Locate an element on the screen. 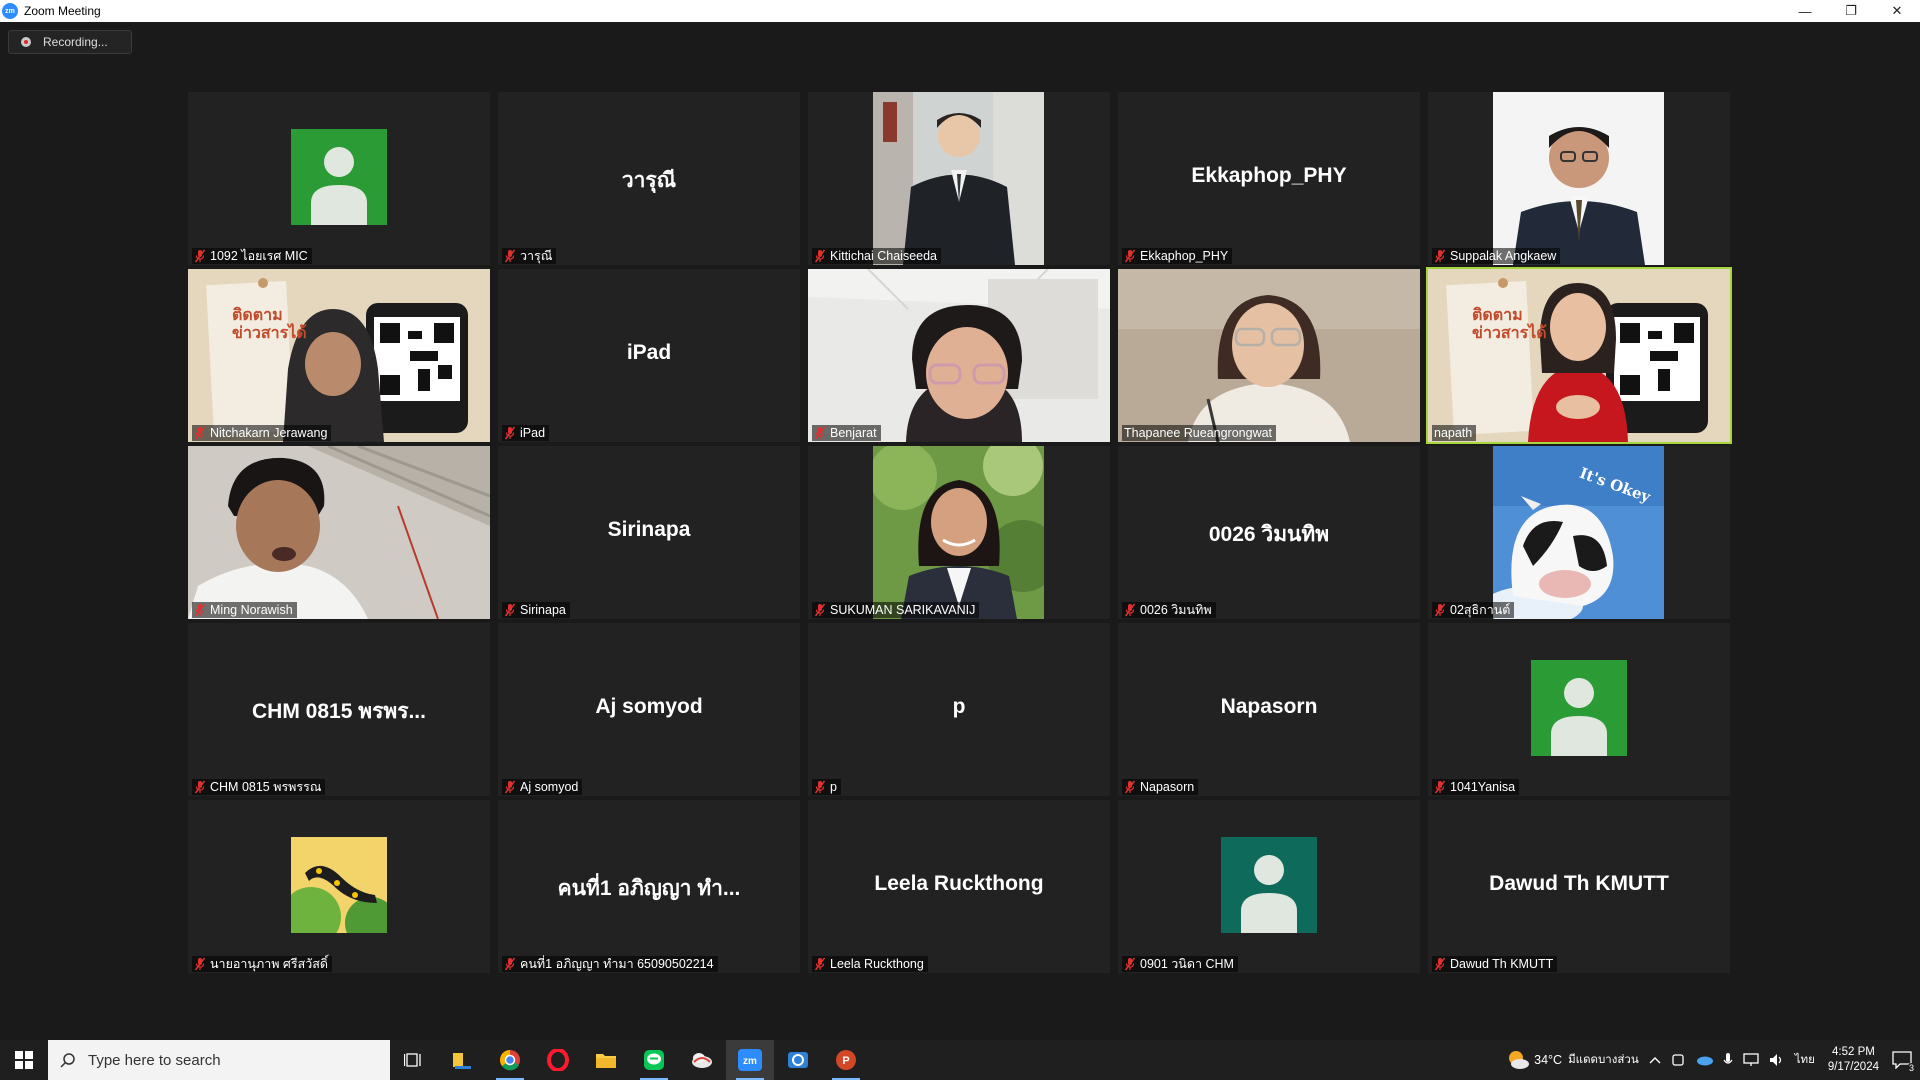  participant-name: Sirinapa is located at coordinates (543, 610).